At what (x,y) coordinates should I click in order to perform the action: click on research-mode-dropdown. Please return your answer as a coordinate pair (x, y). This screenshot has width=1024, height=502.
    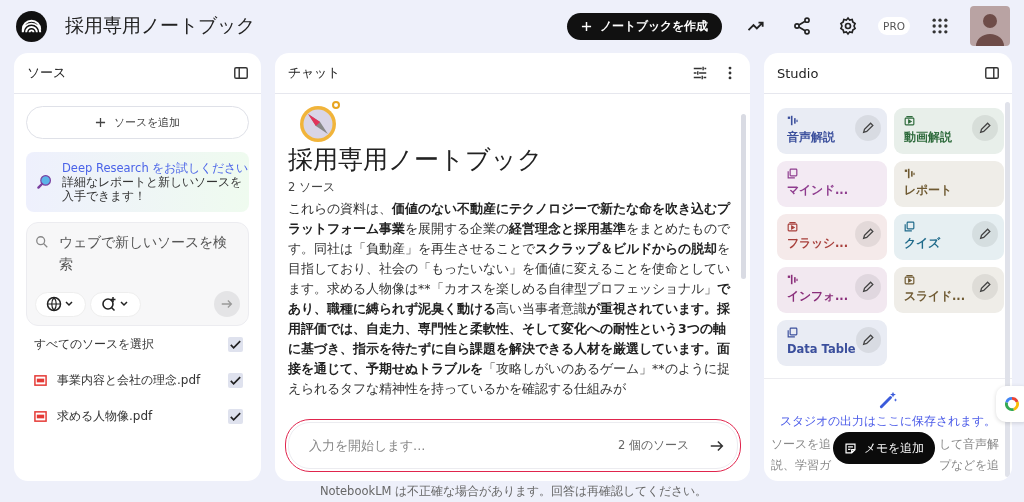
    Looking at the image, I should click on (115, 304).